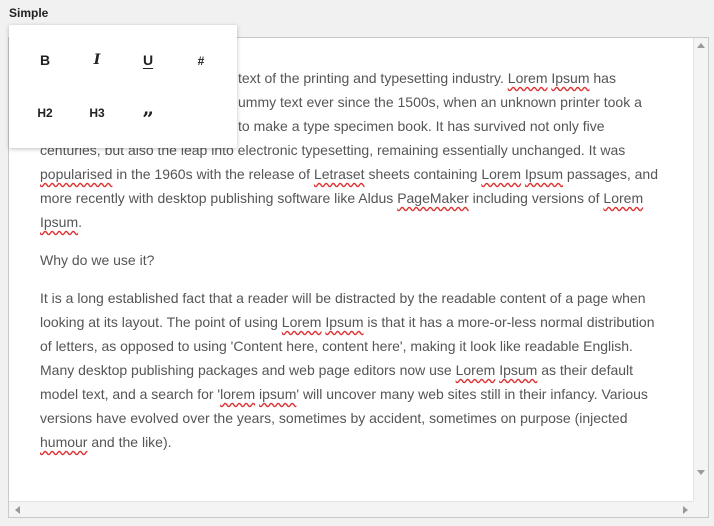 This screenshot has width=714, height=526. I want to click on underline-button: U, so click(148, 60).